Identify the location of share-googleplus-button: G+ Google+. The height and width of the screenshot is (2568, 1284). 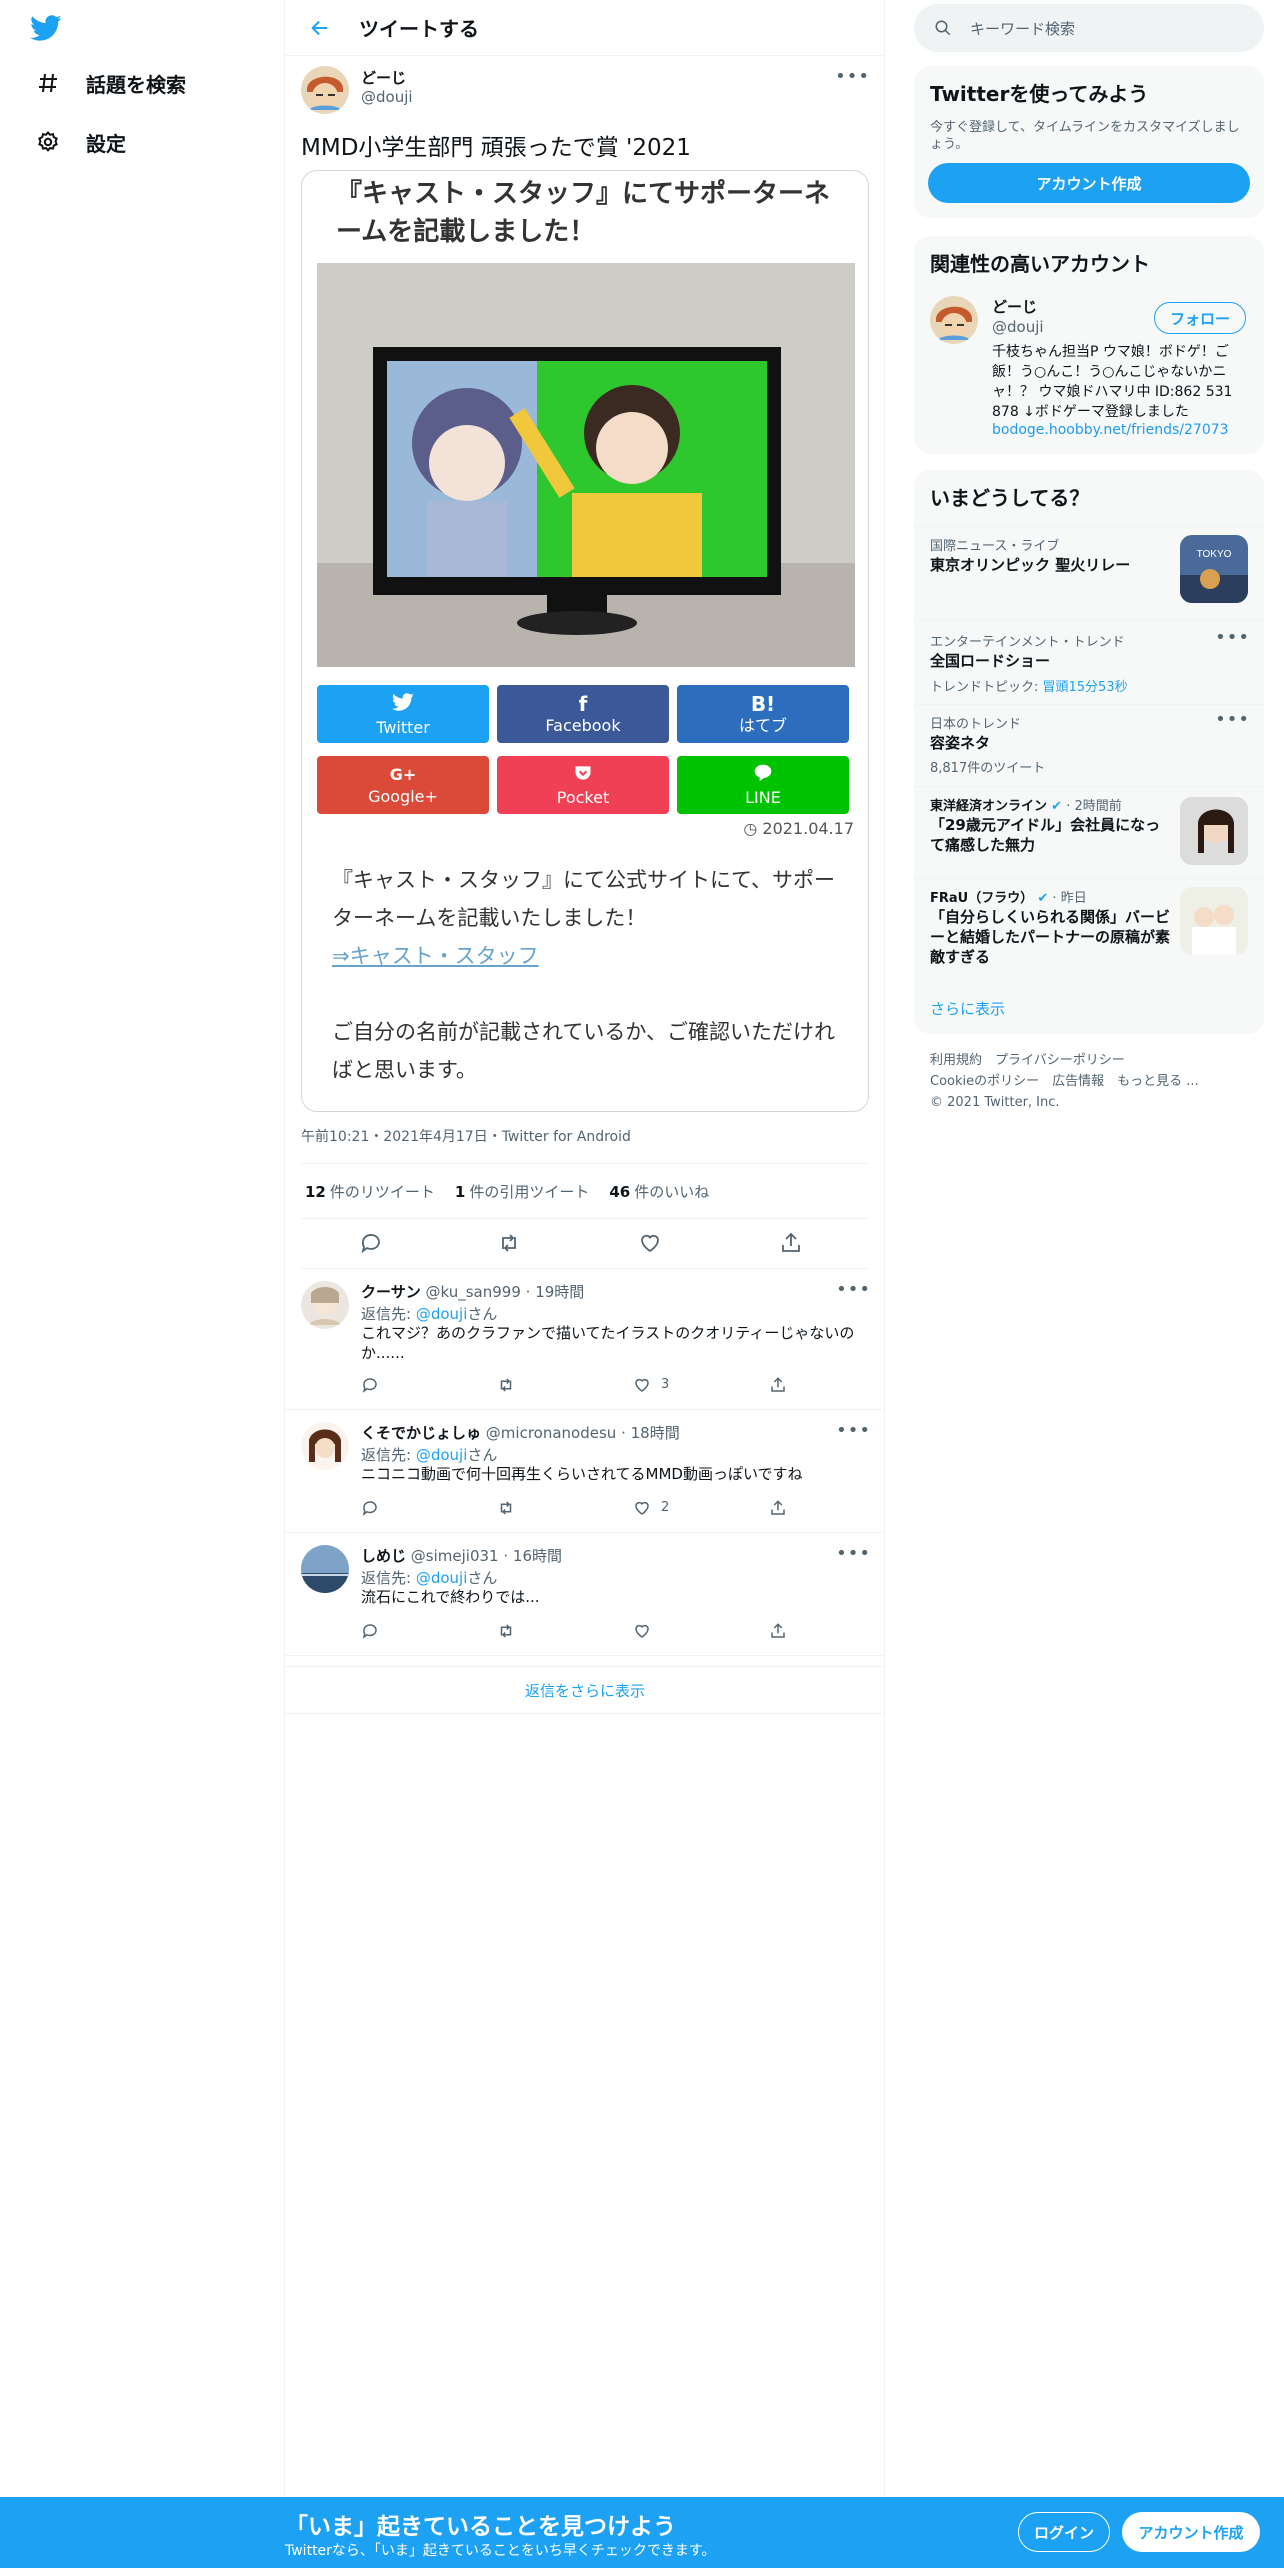
(403, 785).